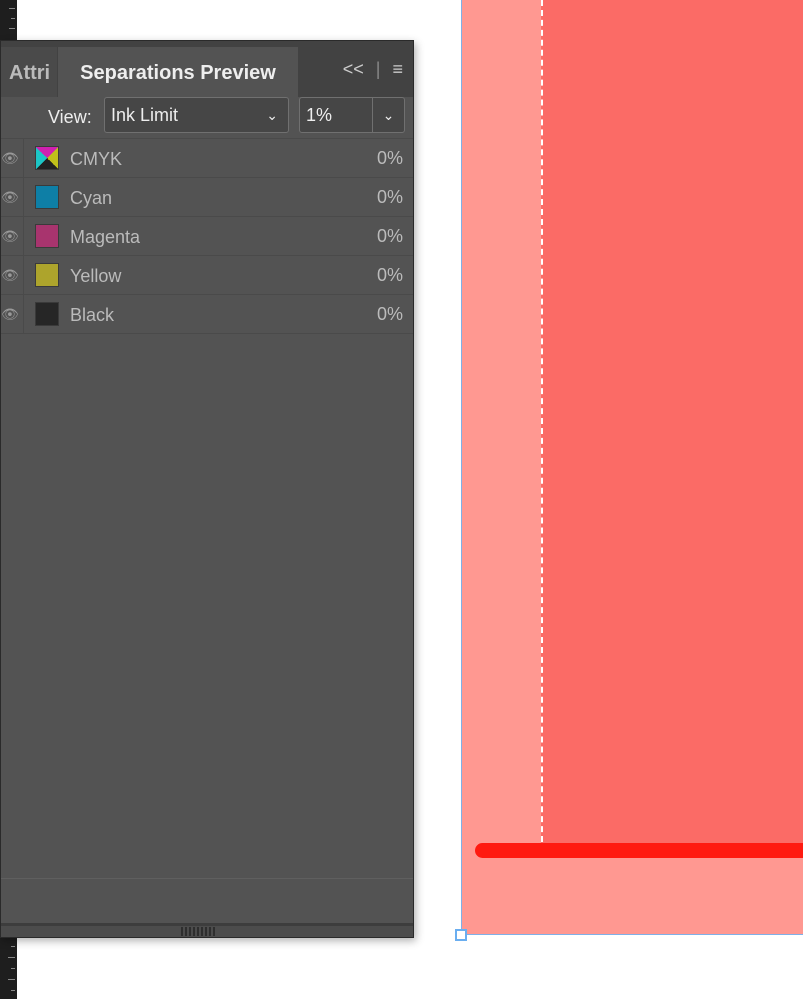 The width and height of the screenshot is (803, 999). What do you see at coordinates (105, 237) in the screenshot?
I see `separation-name: Magenta` at bounding box center [105, 237].